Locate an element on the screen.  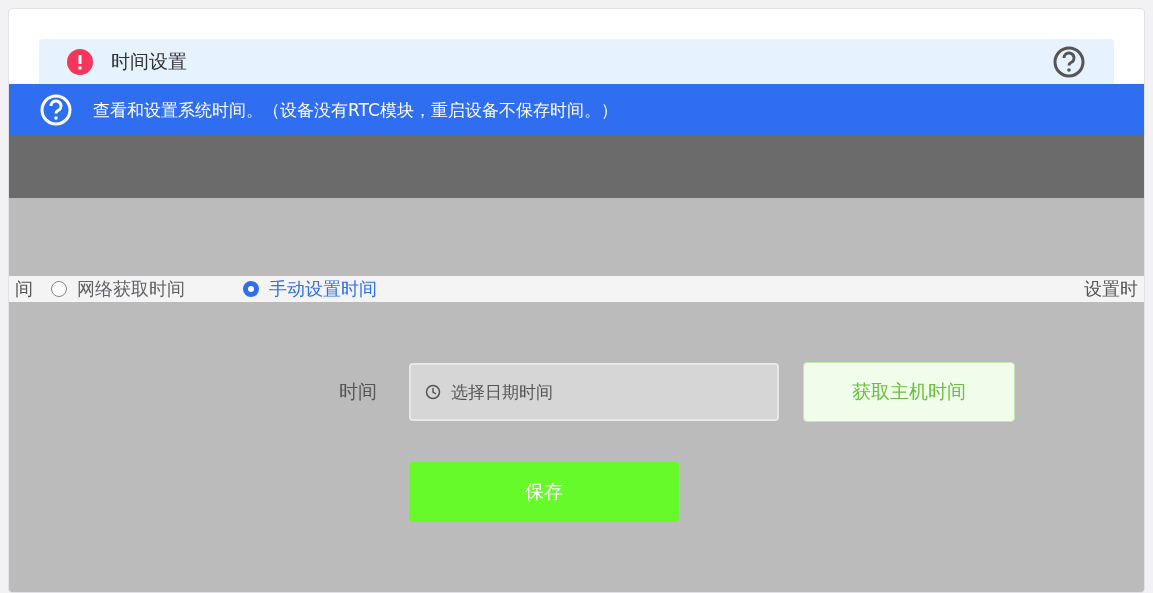
datetime-field: 选择日期时间 is located at coordinates (594, 392).